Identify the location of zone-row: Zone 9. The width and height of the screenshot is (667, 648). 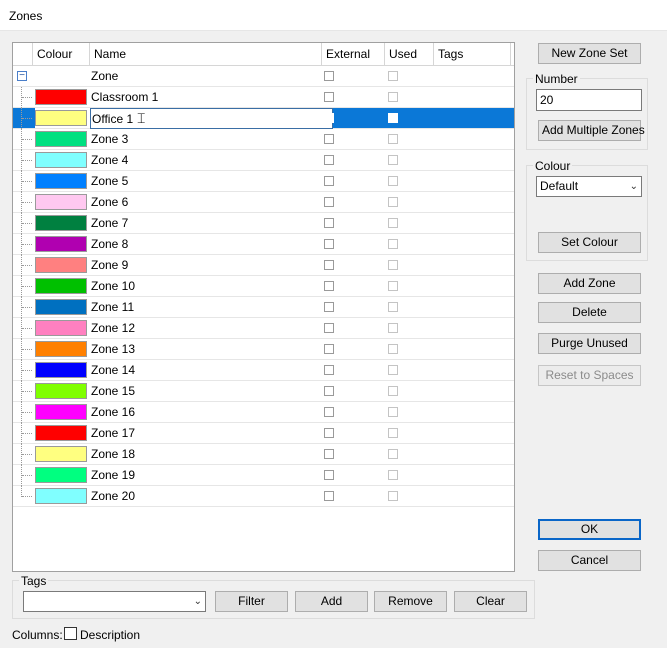
(263, 265).